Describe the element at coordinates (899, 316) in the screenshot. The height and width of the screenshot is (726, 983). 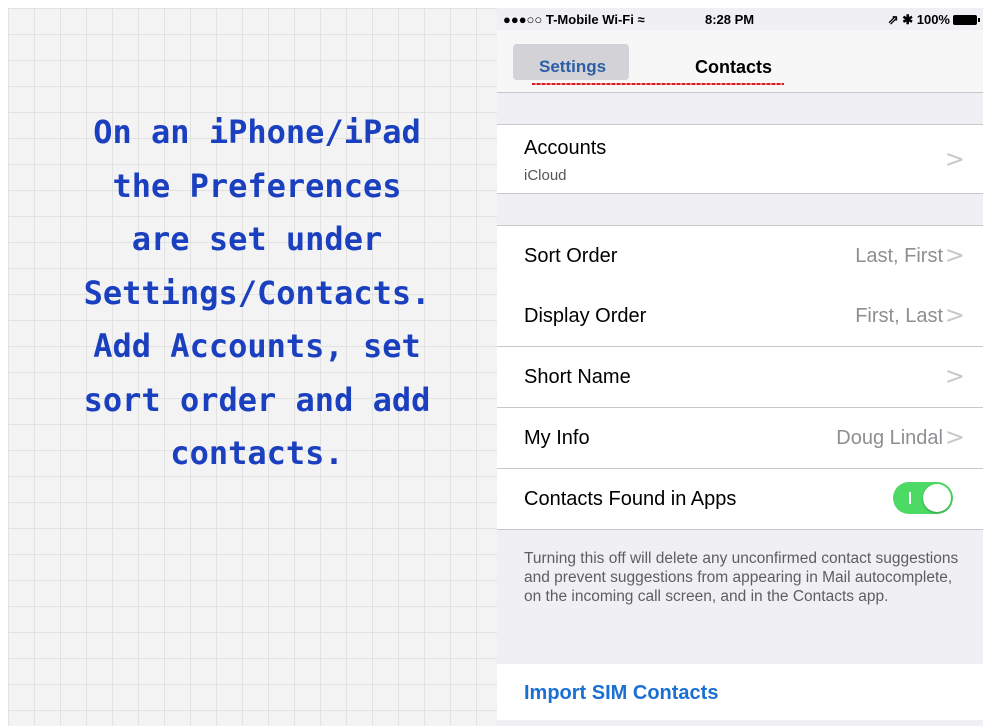
I see `row-value: First, Last` at that location.